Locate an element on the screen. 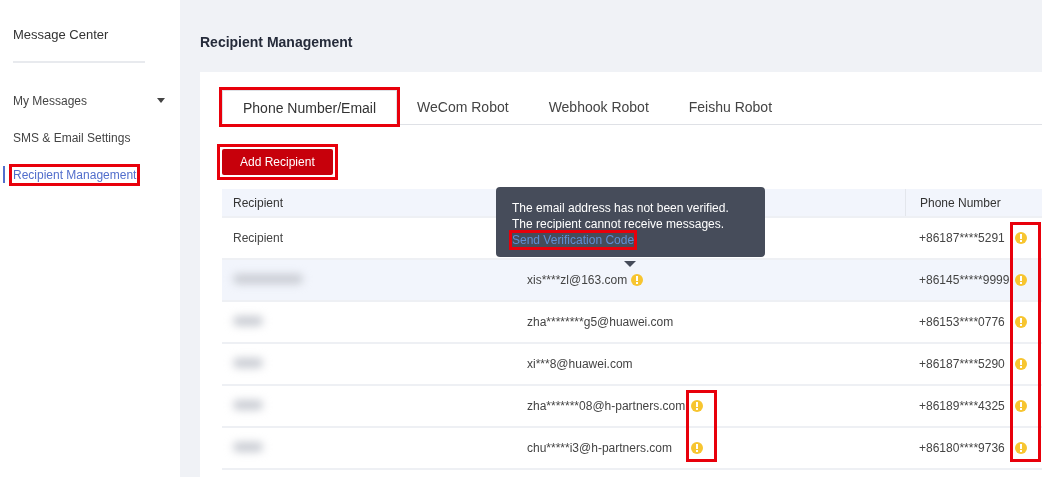  sidebar-item: Recipient Management is located at coordinates (90, 174).